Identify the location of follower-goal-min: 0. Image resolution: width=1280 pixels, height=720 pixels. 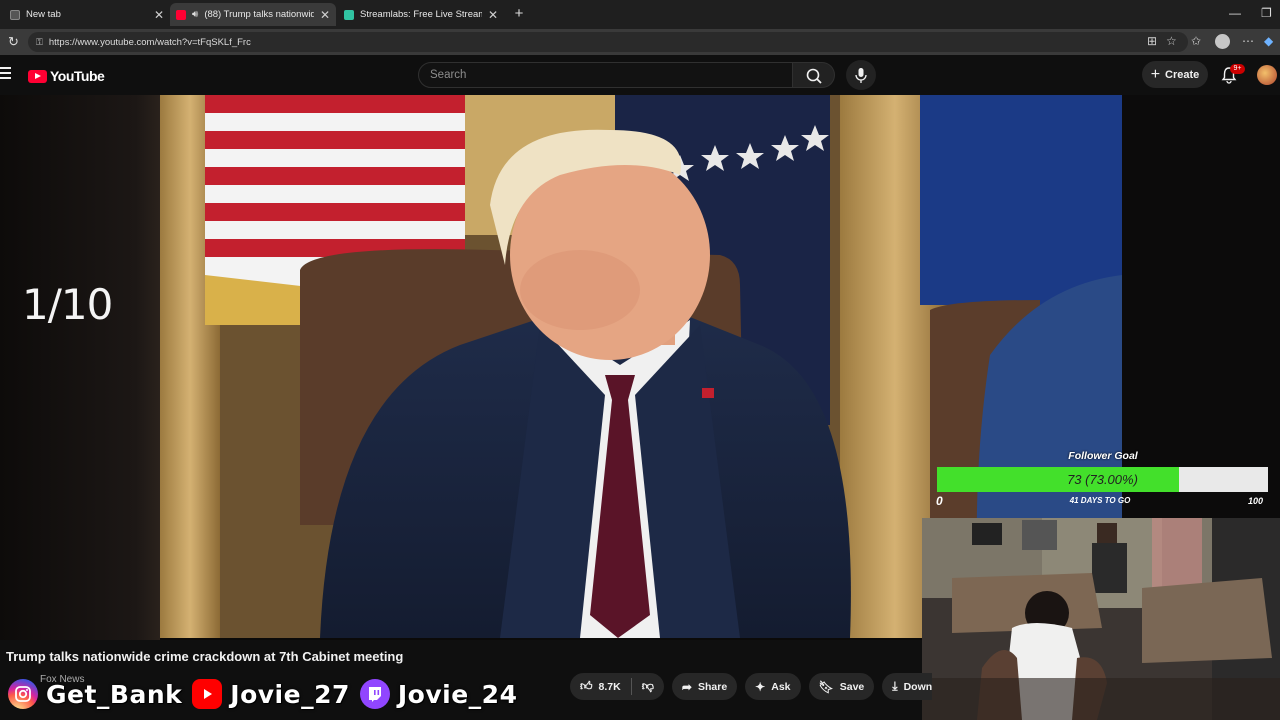
(939, 501).